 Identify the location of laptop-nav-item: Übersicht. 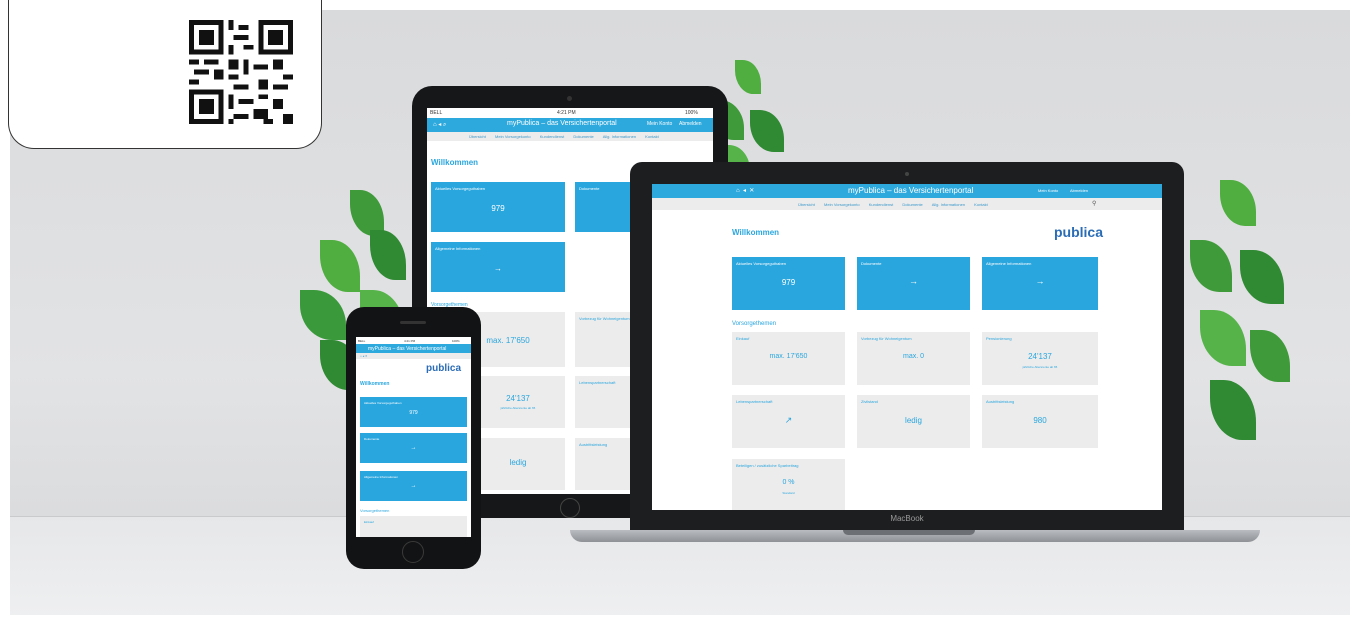
(806, 204).